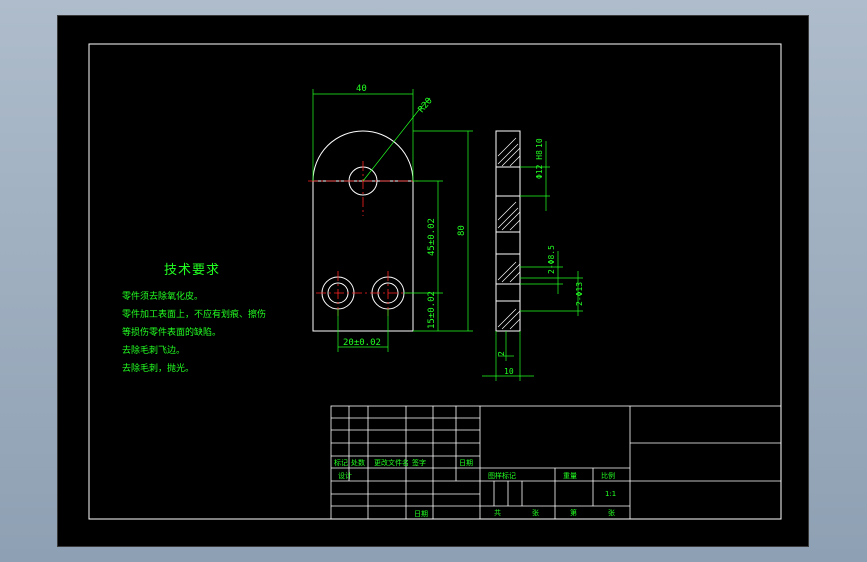 The width and height of the screenshot is (867, 562). Describe the element at coordinates (610, 494) in the screenshot. I see `tb-scale-value: 1:1` at that location.